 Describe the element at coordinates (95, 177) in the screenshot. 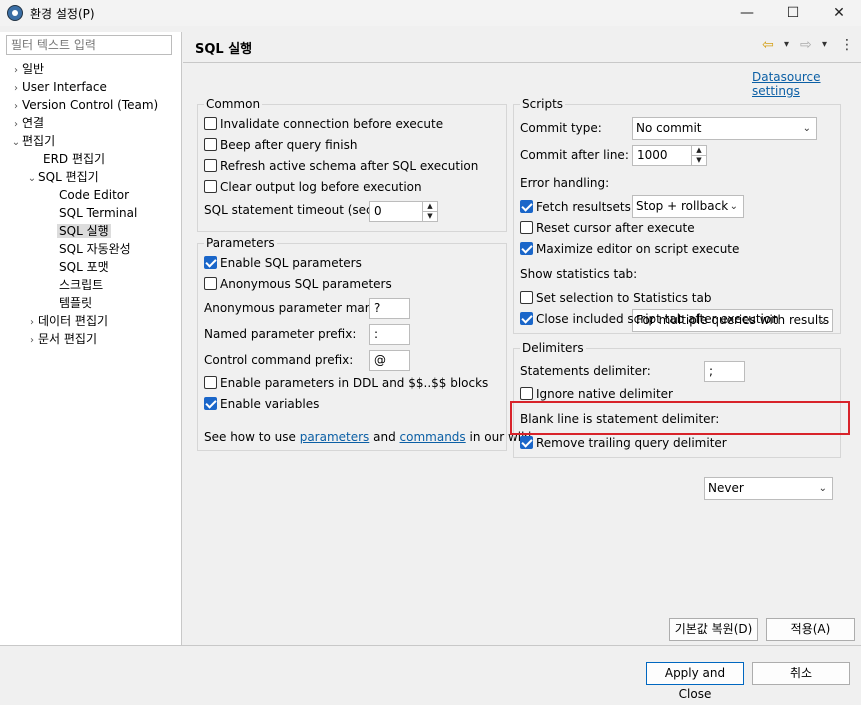

I see `tree-item-sql-editor: ⌄ SQL 편집기` at that location.